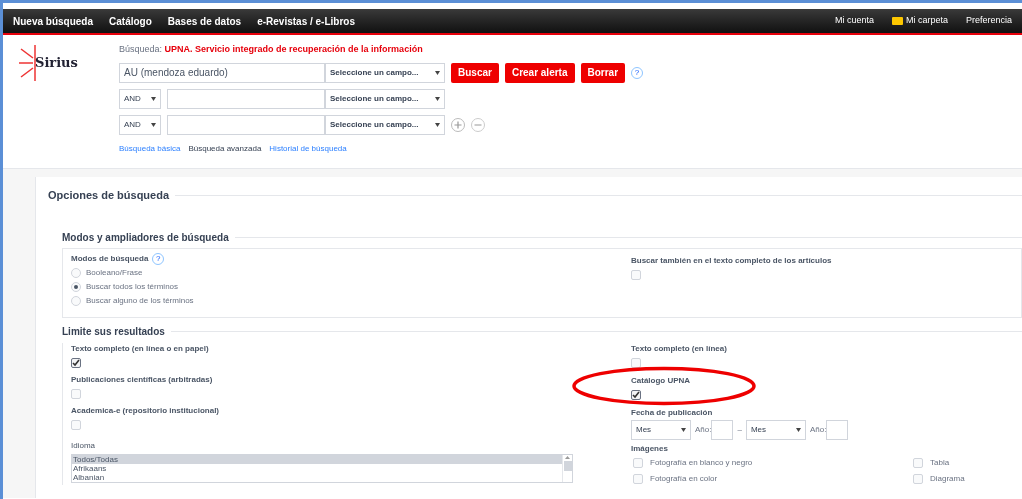 This screenshot has width=1022, height=499. I want to click on nav-link: Preferencia, so click(988, 21).